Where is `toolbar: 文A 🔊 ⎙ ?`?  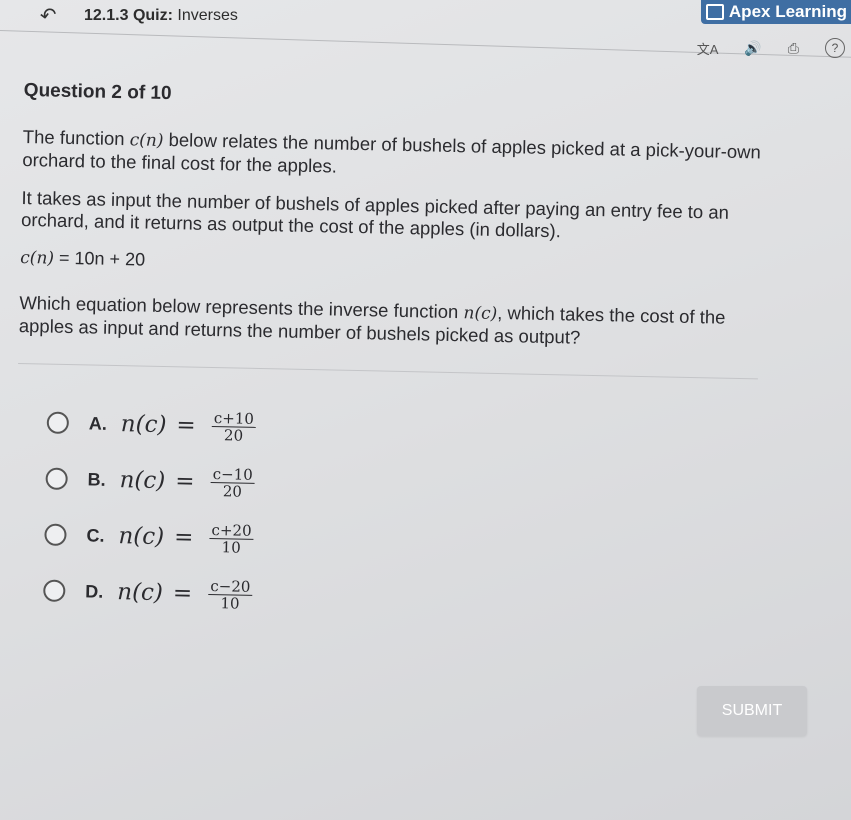
toolbar: 文A 🔊 ⎙ ? is located at coordinates (771, 48).